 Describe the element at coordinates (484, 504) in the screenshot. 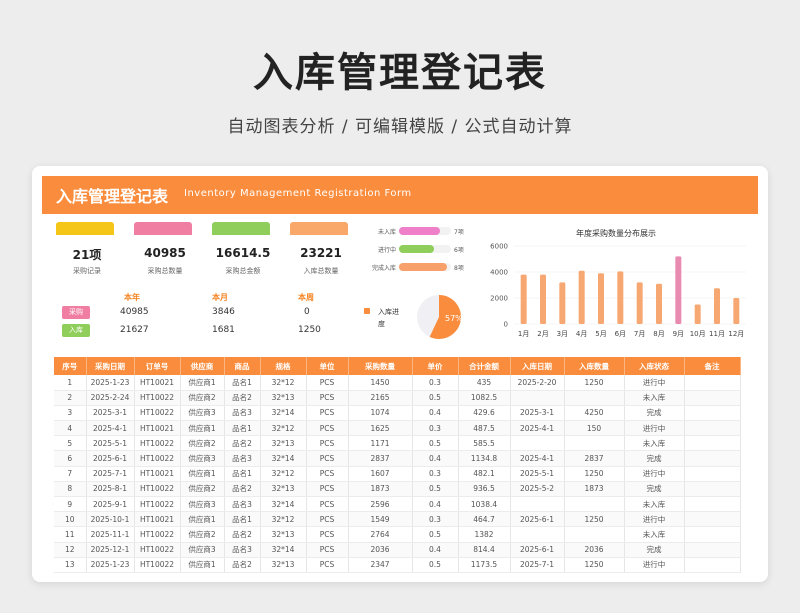

I see `table-cell: 1038.4` at that location.